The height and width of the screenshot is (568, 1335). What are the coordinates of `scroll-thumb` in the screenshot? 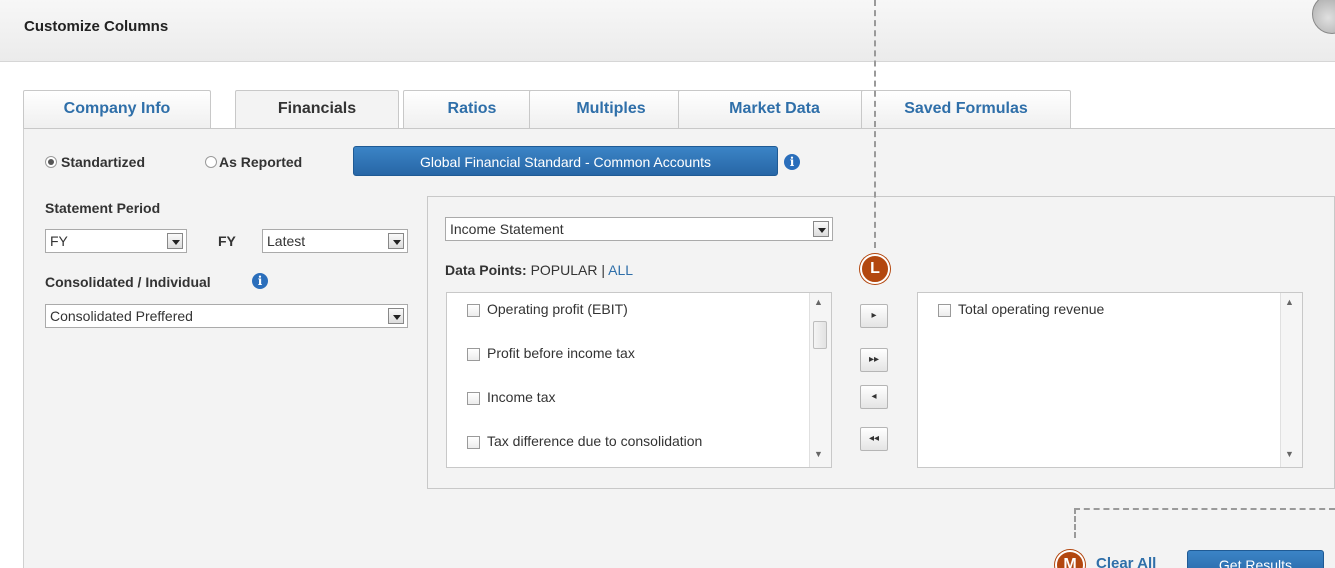 It's located at (820, 335).